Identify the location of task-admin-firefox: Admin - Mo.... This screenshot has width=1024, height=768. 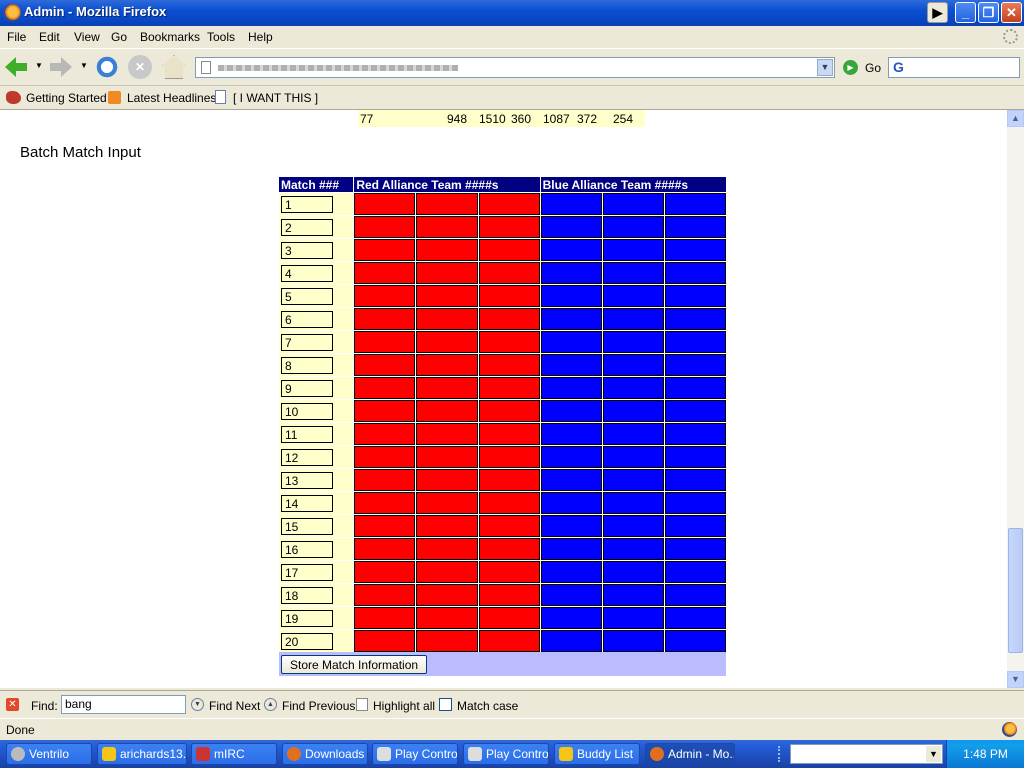
(690, 754).